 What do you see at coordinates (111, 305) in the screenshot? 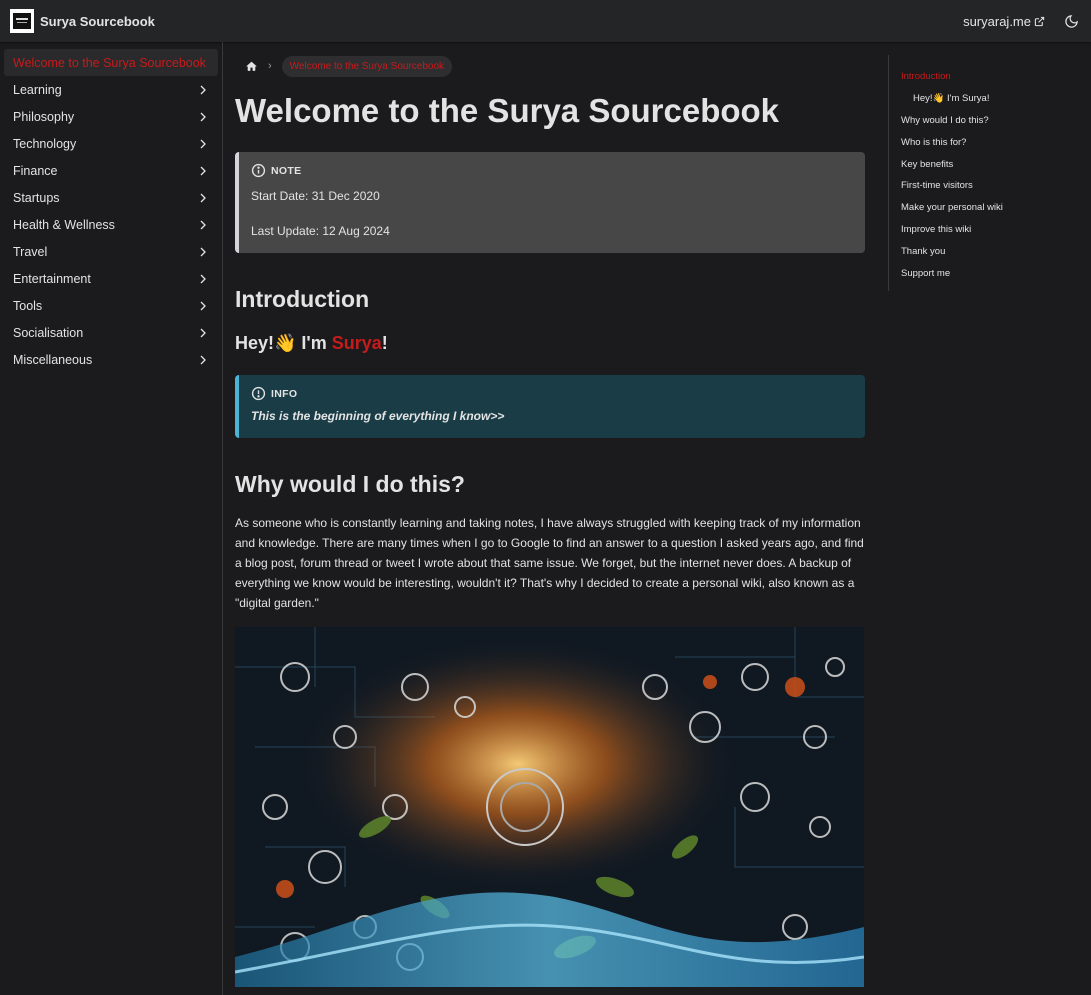
I see `sidebar-item-tools: Tools` at bounding box center [111, 305].